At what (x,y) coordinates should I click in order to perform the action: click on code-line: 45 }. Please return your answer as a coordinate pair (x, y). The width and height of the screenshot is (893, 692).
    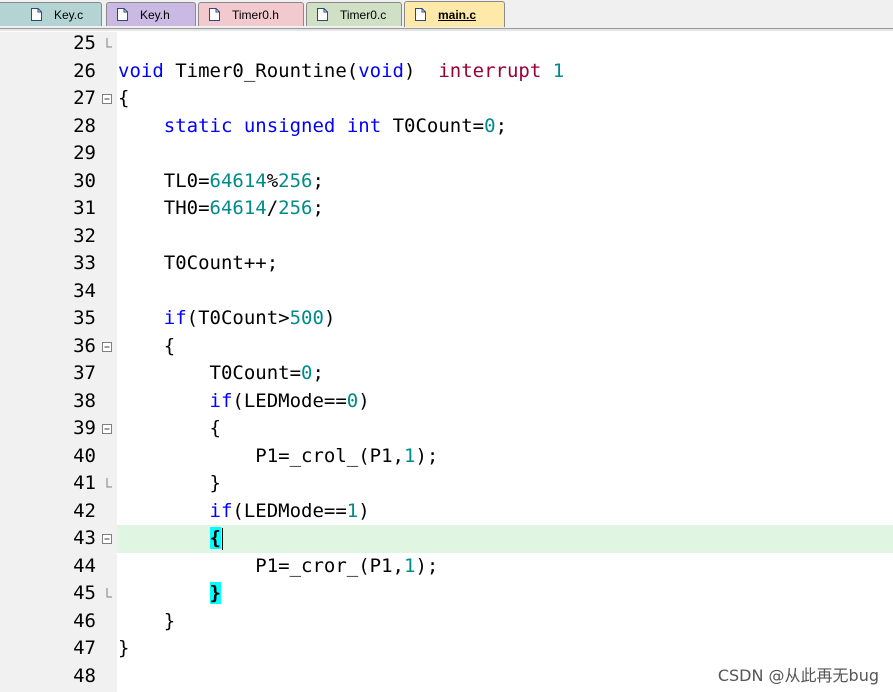
    Looking at the image, I should click on (446, 594).